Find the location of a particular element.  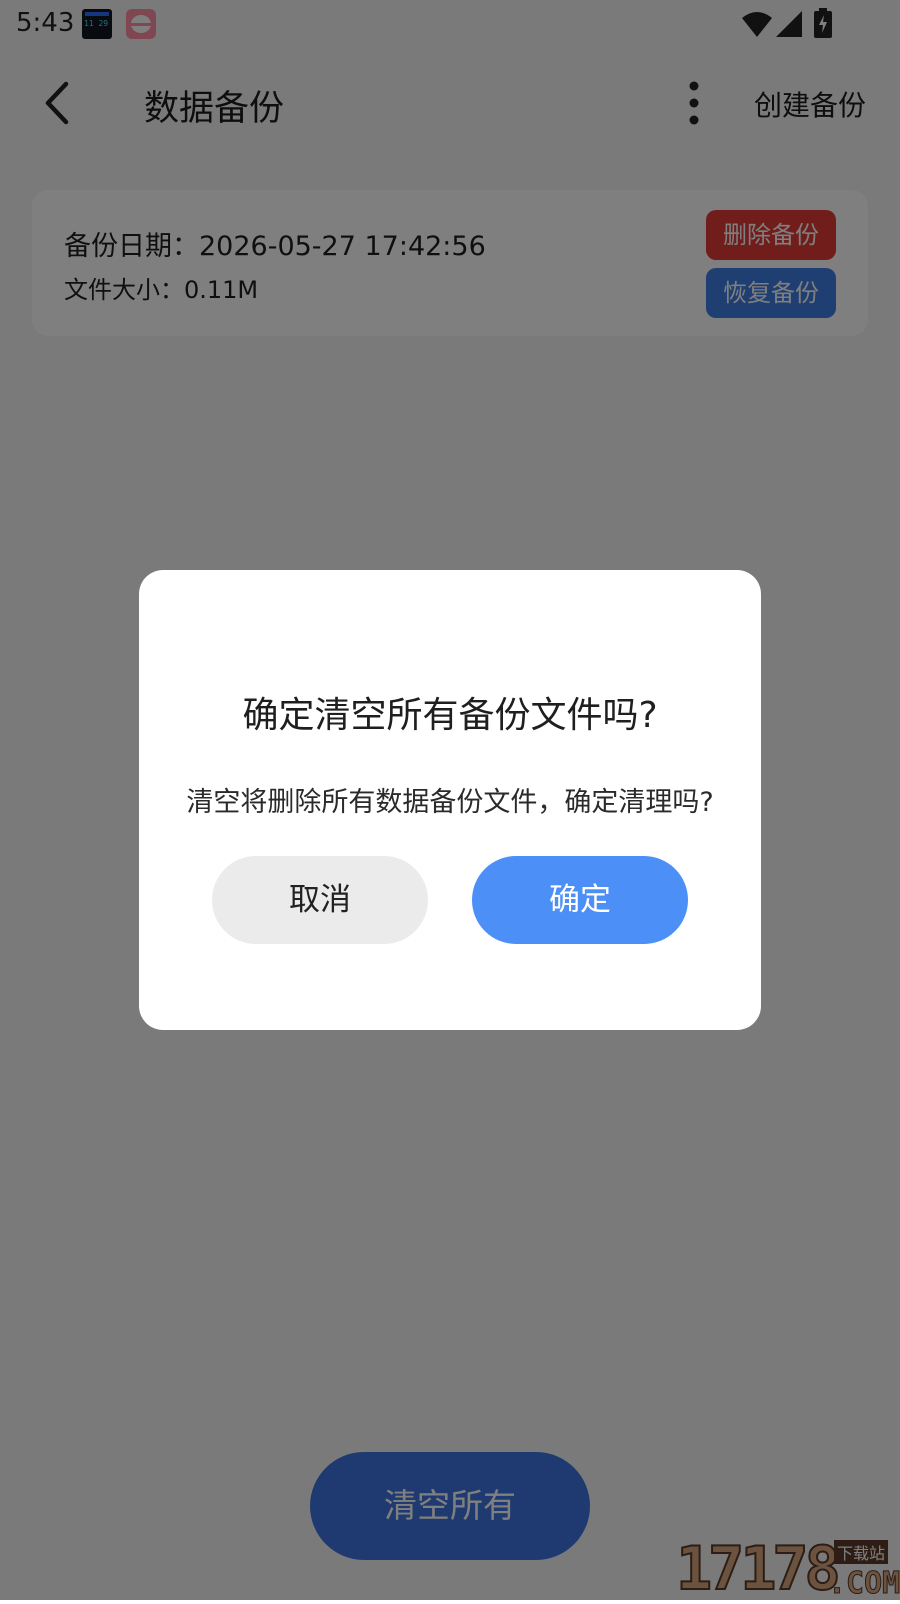

cancel-button: 取消 is located at coordinates (320, 900).